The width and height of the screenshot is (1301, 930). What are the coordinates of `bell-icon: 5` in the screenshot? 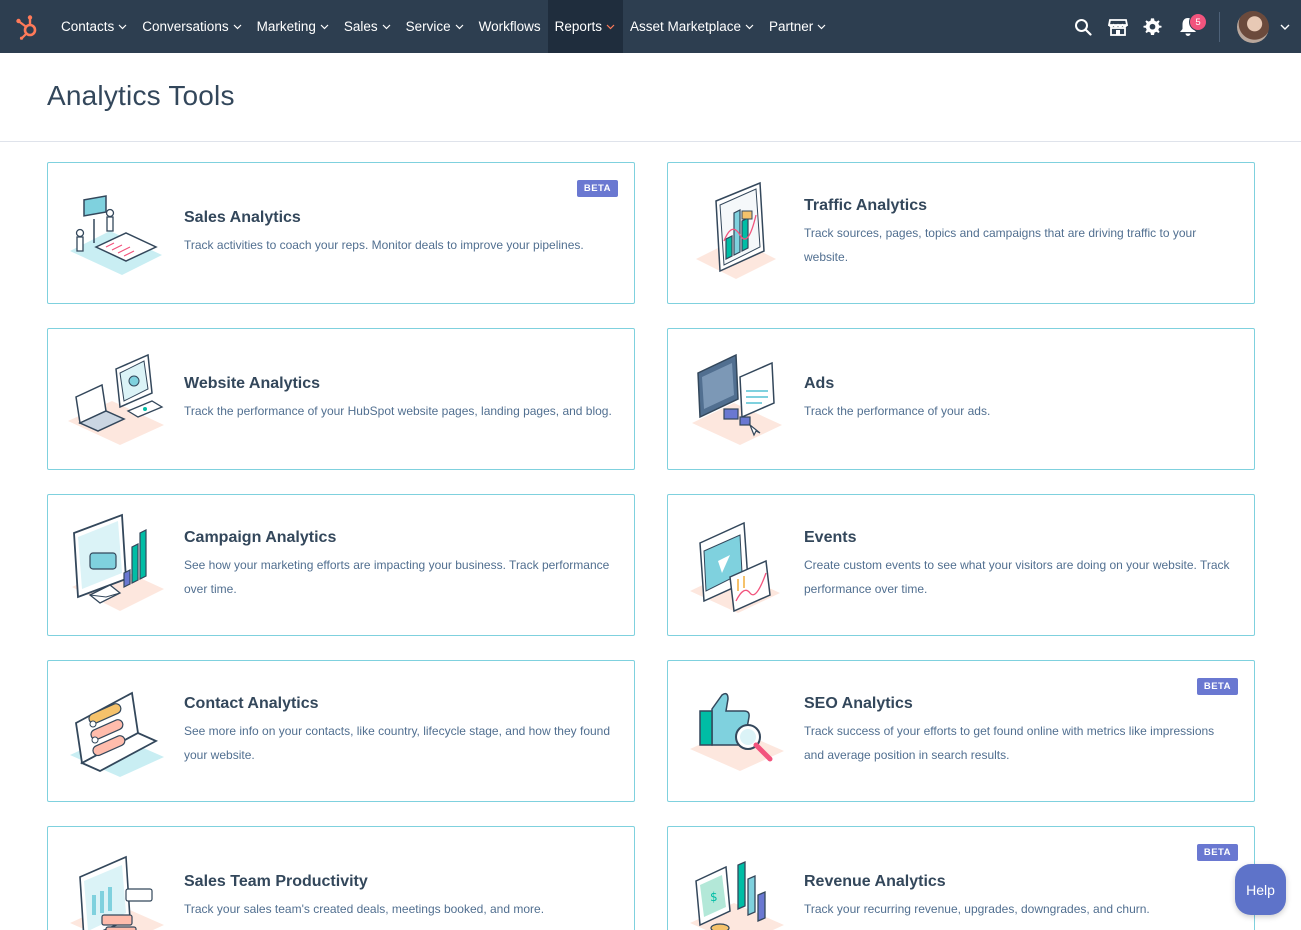 It's located at (1188, 26).